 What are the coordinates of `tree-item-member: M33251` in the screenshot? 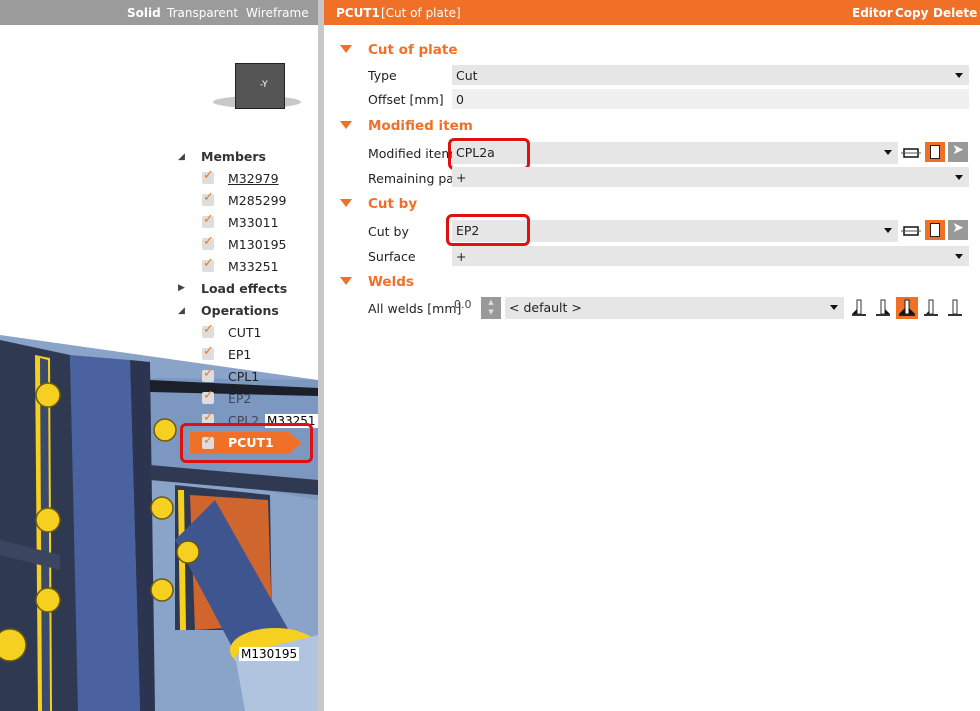 It's located at (253, 266).